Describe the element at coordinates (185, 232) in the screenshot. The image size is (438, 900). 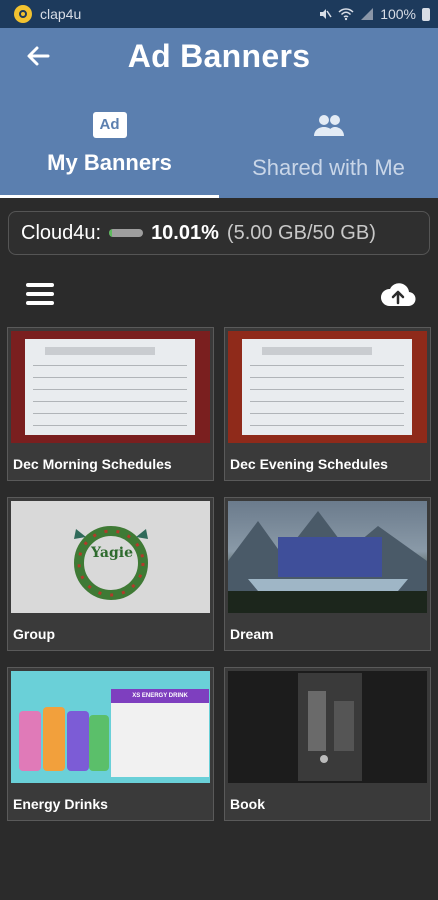
I see `storage-percent: 10.01%` at that location.